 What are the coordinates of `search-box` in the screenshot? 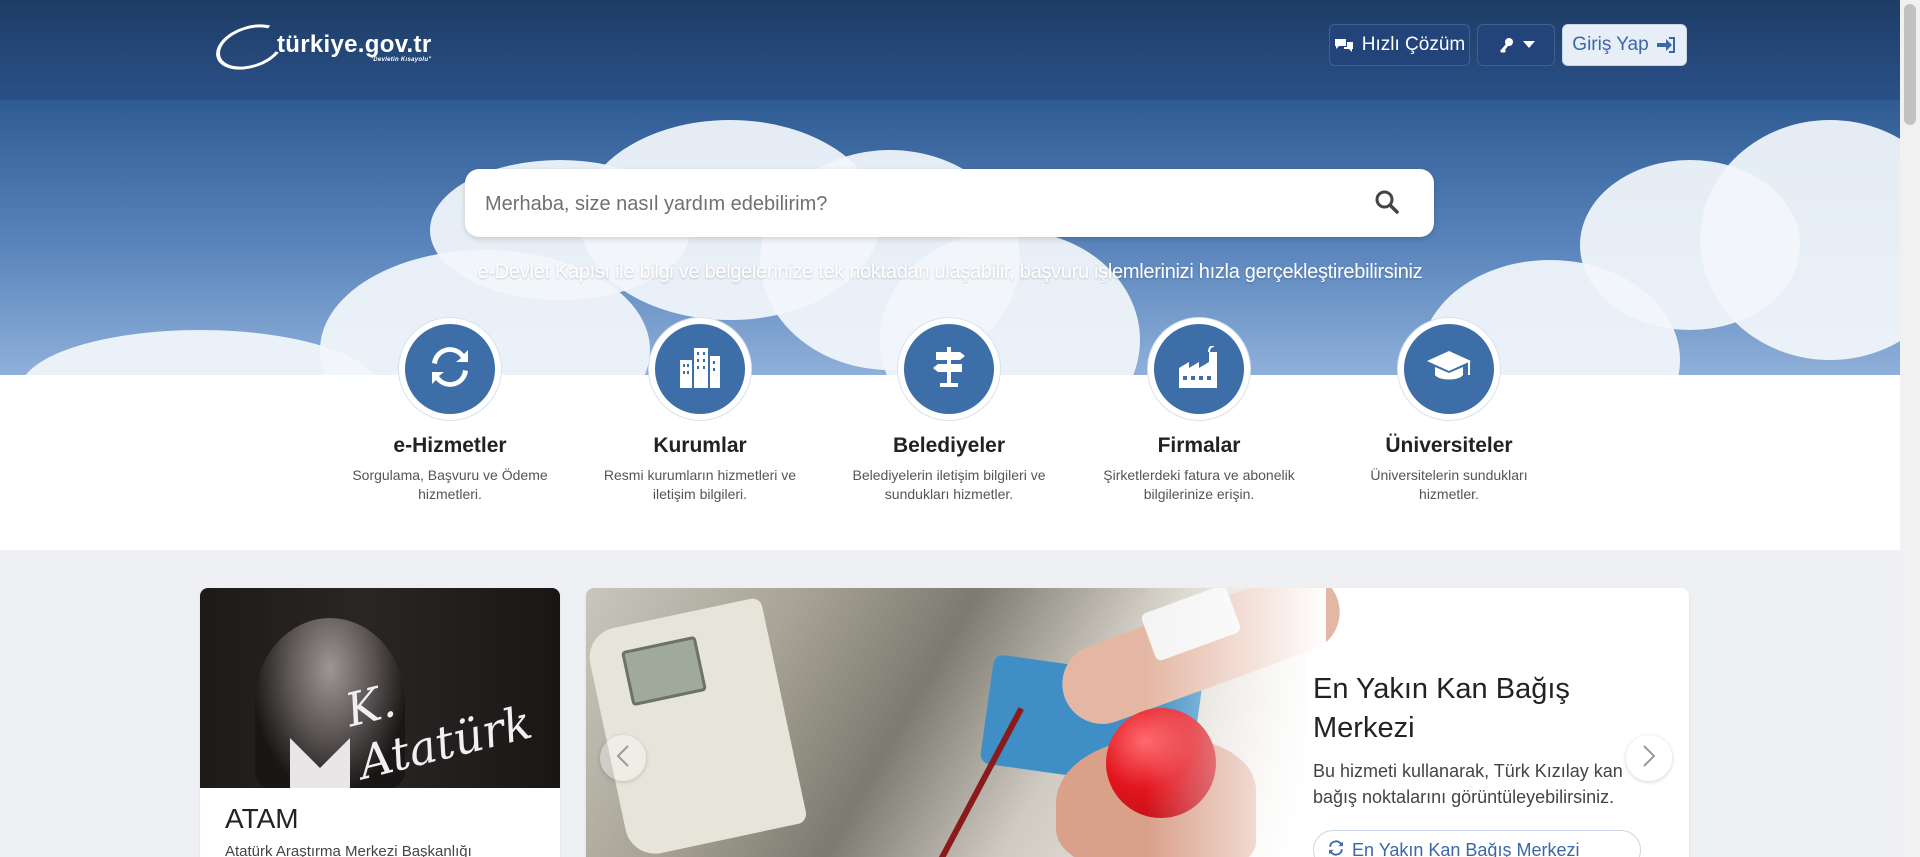 It's located at (949, 204).